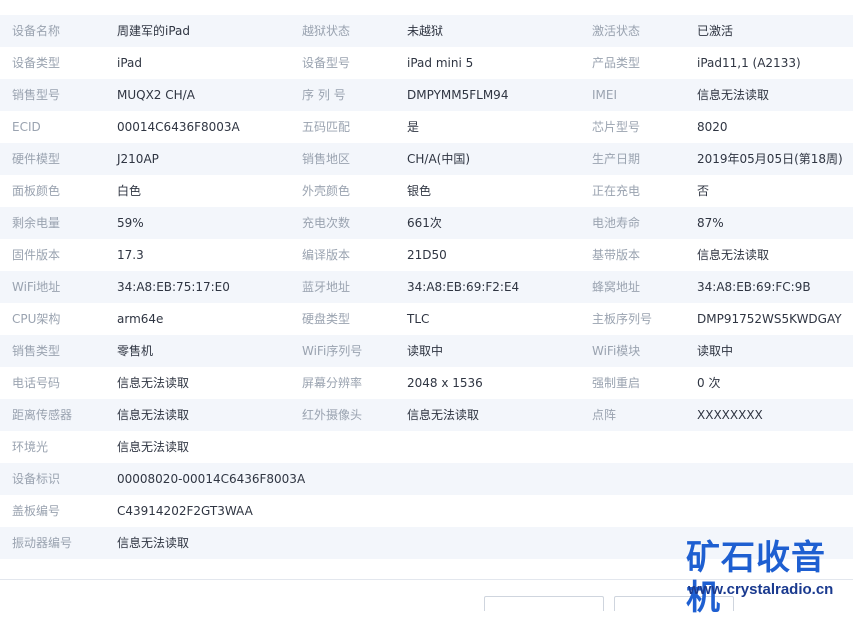 The height and width of the screenshot is (618, 853). Describe the element at coordinates (332, 383) in the screenshot. I see `field-label: 屏幕分辨率` at that location.